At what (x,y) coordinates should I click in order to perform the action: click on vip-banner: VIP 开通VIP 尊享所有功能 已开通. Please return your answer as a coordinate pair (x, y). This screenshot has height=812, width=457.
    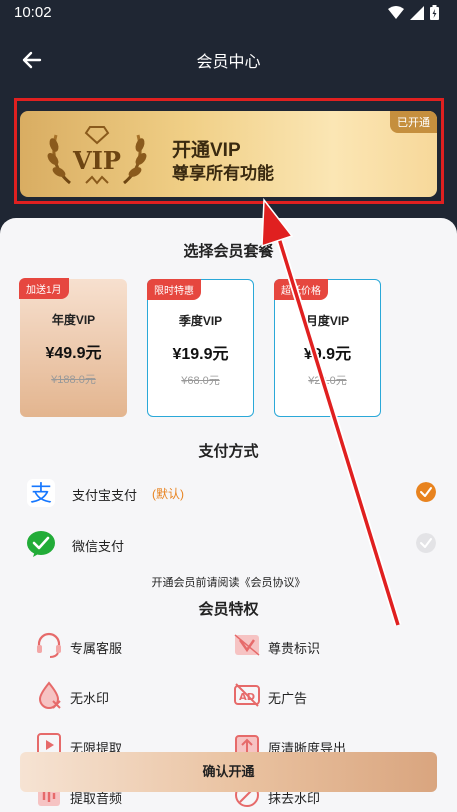
    Looking at the image, I should click on (228, 154).